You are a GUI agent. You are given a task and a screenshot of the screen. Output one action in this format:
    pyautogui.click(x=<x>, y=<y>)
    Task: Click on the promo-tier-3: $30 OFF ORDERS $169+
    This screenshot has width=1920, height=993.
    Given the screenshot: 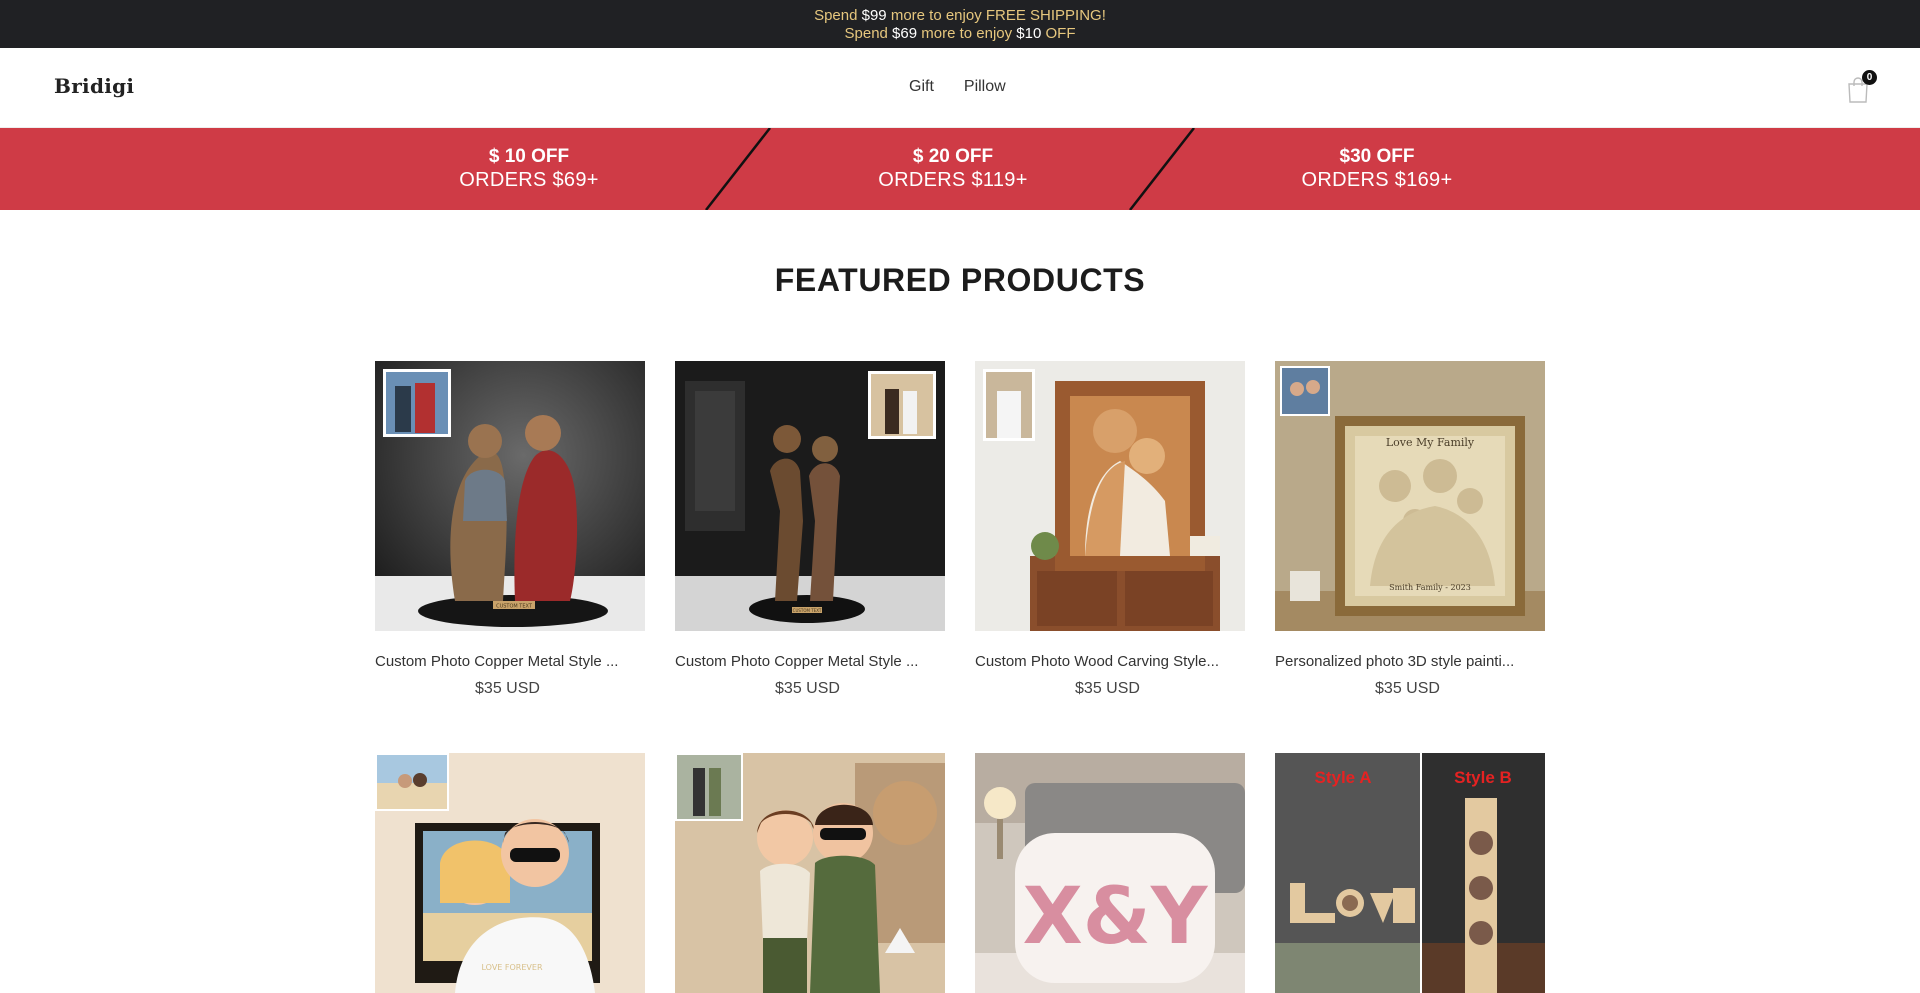 What is the action you would take?
    pyautogui.click(x=1377, y=169)
    